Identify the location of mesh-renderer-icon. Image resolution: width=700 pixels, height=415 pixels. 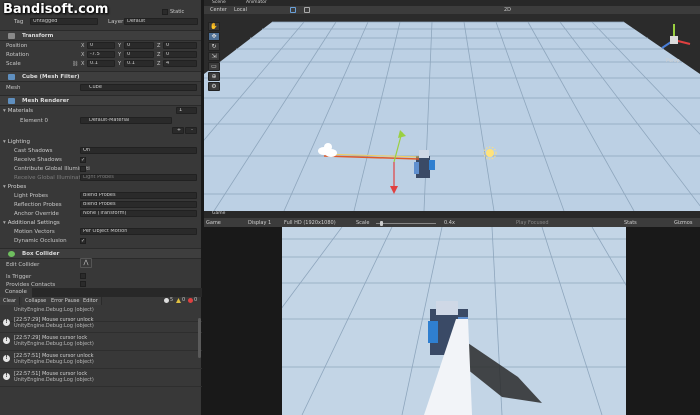
(11, 101).